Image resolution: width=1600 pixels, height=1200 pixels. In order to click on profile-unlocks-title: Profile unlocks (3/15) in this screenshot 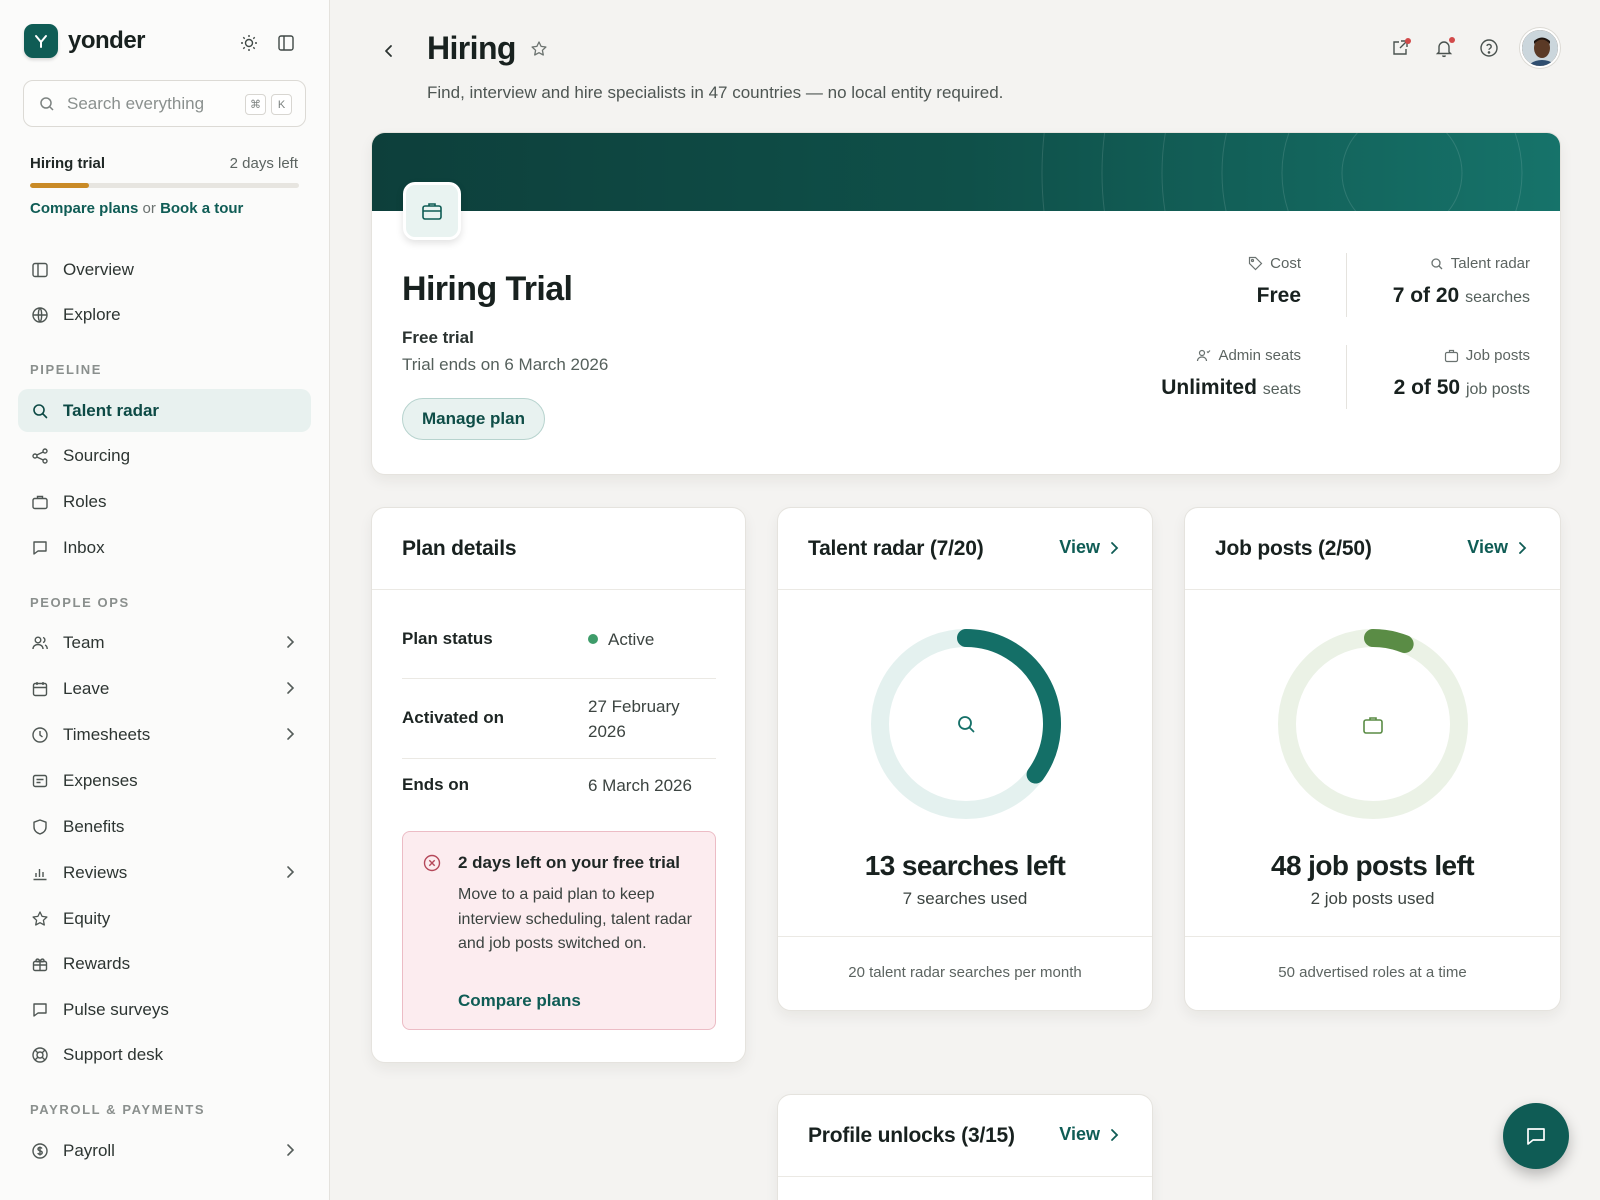, I will do `click(911, 1135)`.